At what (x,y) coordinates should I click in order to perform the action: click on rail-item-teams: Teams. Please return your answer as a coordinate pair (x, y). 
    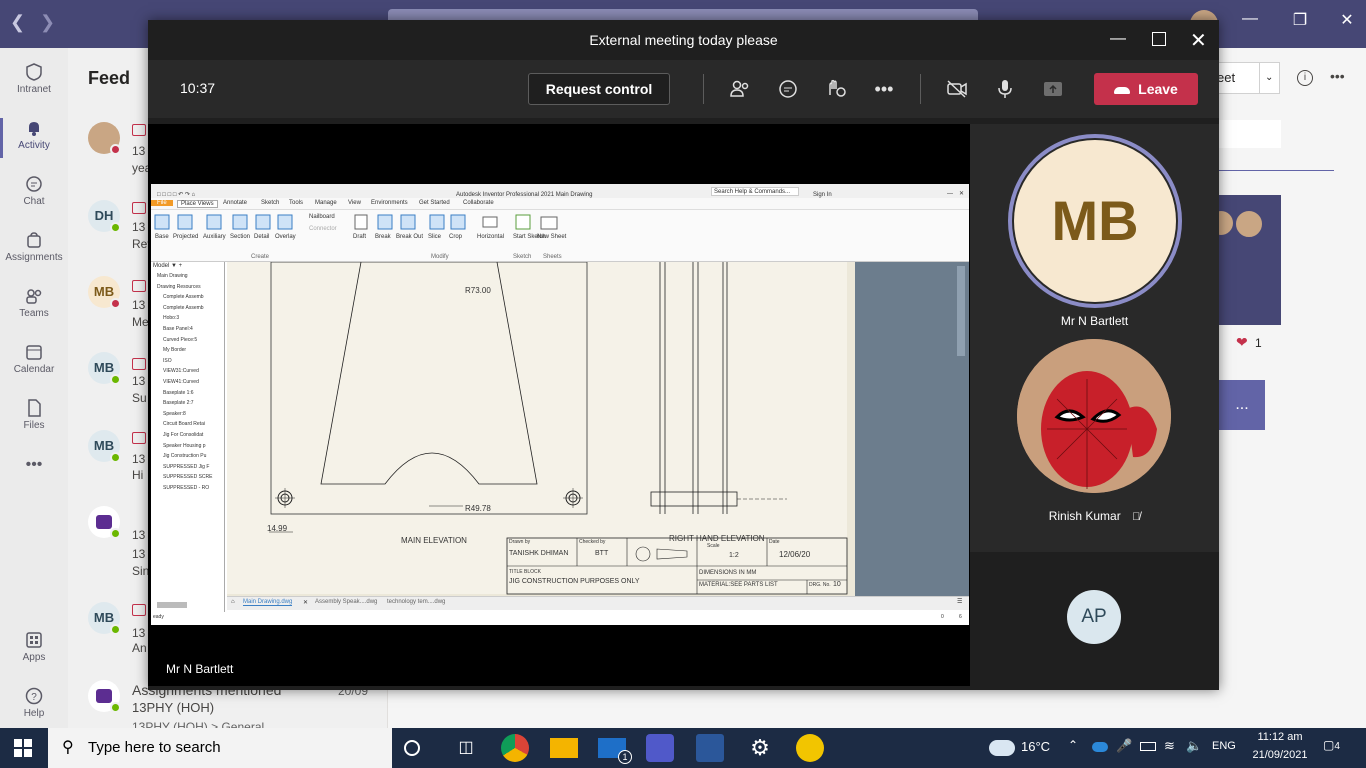
    Looking at the image, I should click on (34, 308).